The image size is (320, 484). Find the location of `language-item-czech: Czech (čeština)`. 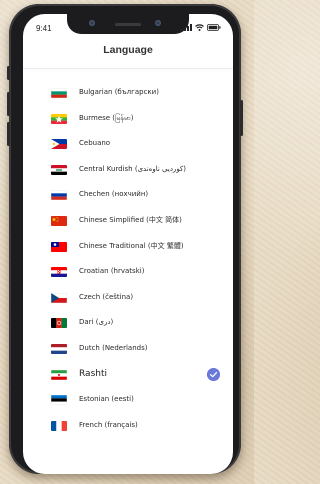

language-item-czech: Czech (čeština) is located at coordinates (128, 298).